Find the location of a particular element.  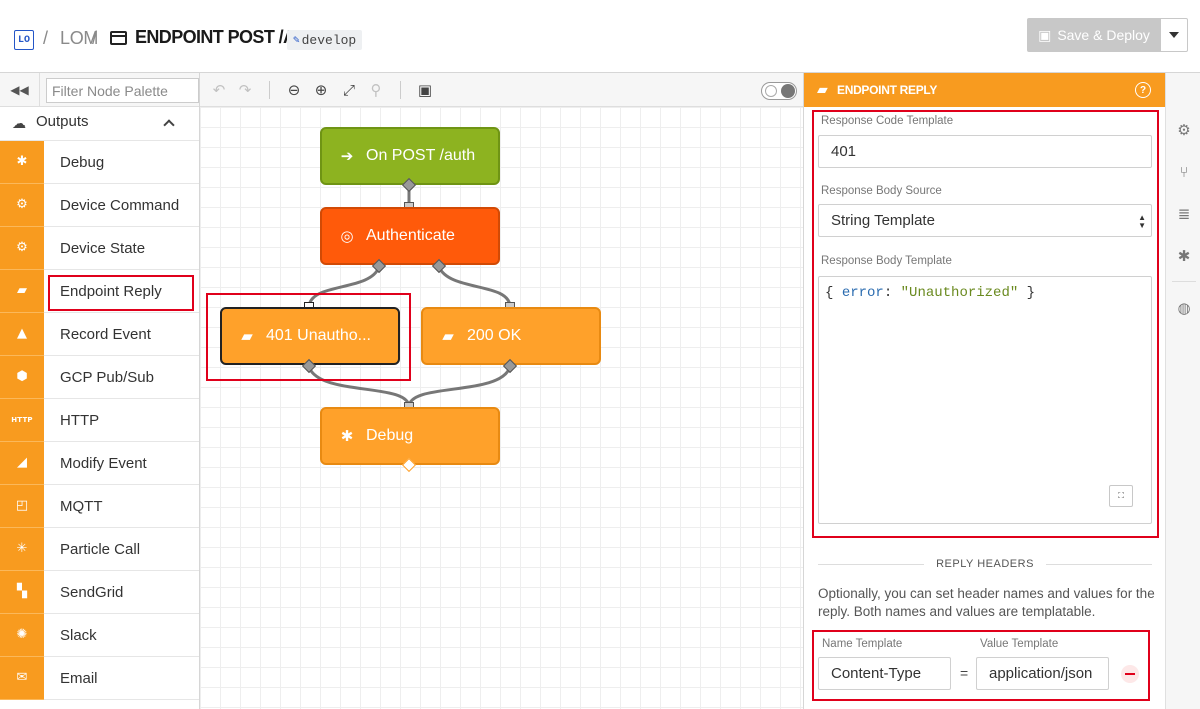

palette-item-device-state: ⚙ Device State is located at coordinates (99, 248).